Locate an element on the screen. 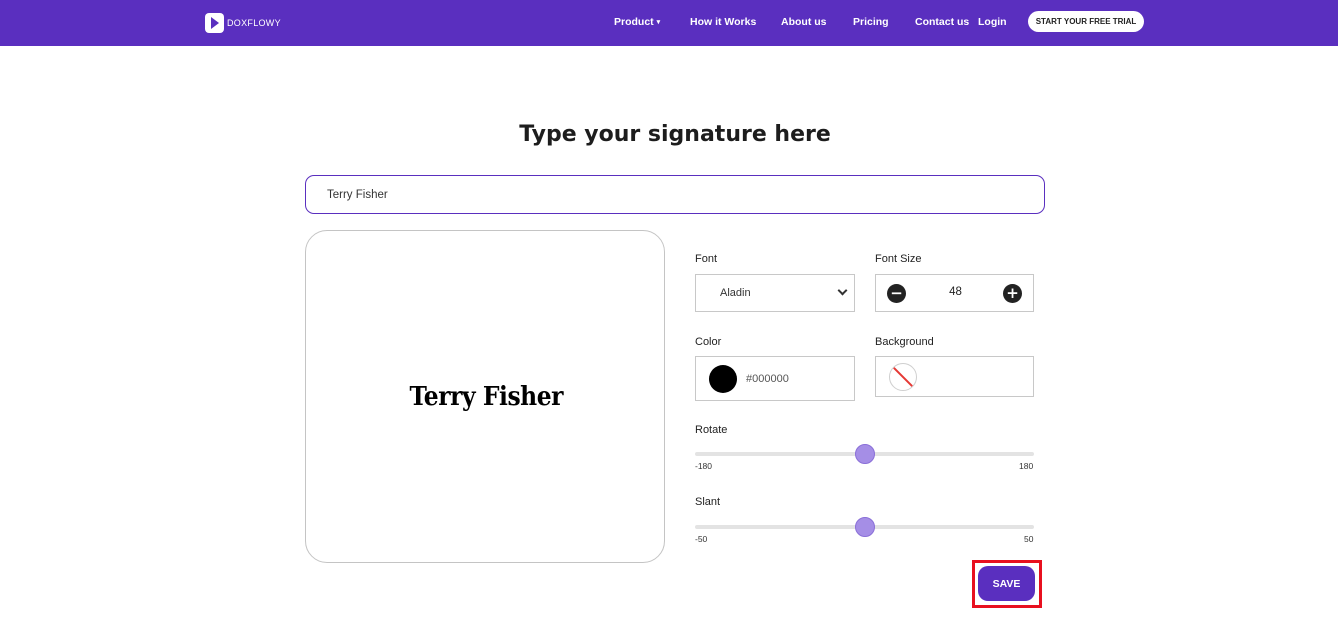 The image size is (1338, 631). signature-preview-text: Terry Fisher is located at coordinates (486, 396).